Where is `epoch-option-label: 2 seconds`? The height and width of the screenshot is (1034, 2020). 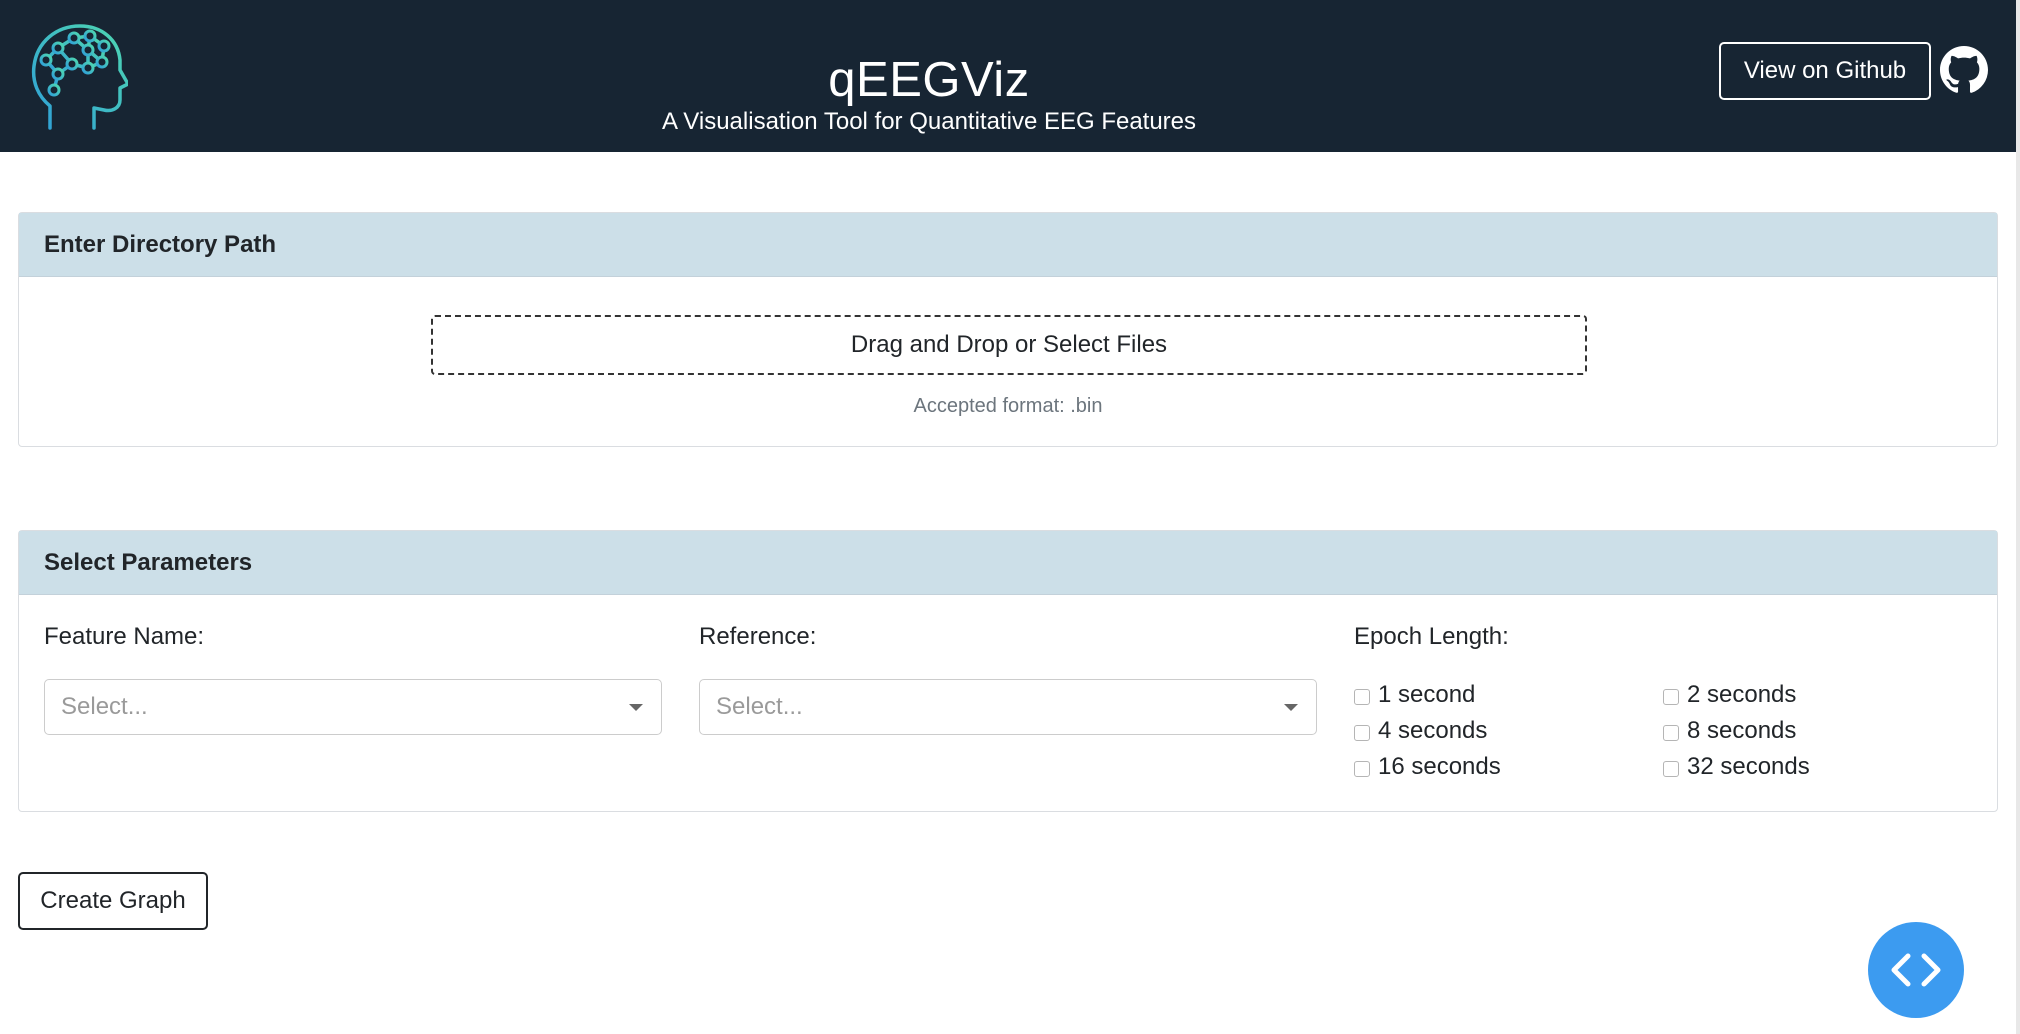 epoch-option-label: 2 seconds is located at coordinates (1742, 694).